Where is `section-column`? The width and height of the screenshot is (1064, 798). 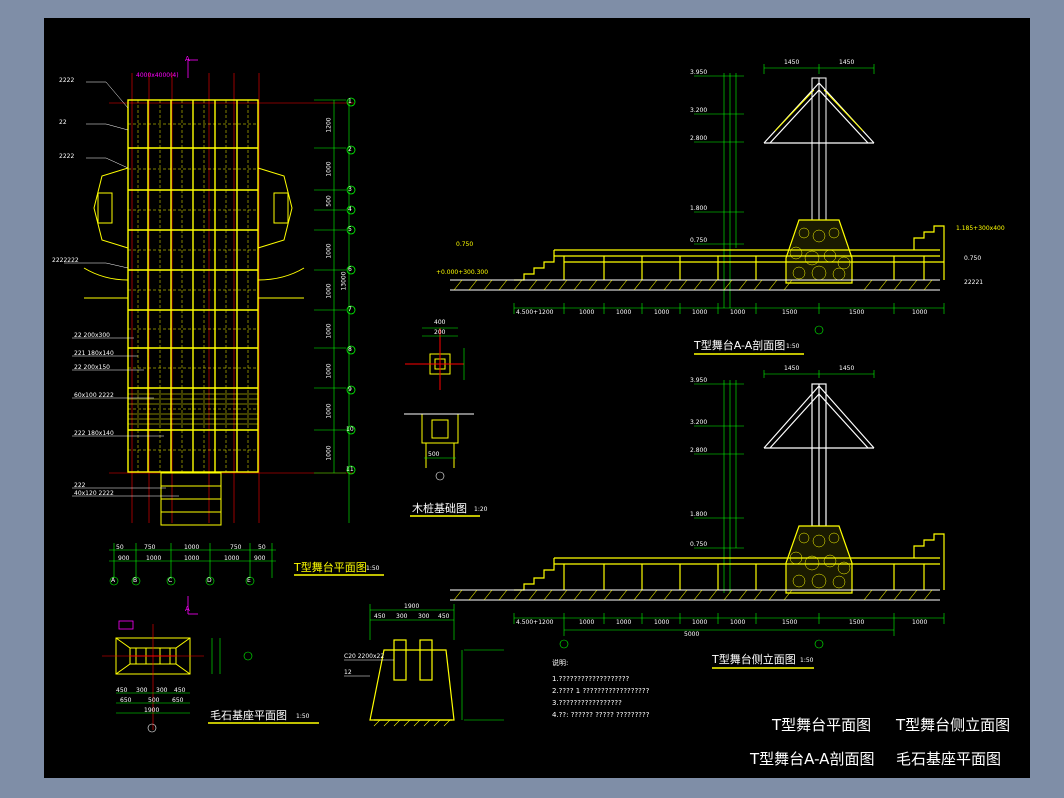
section-column is located at coordinates (819, 149).